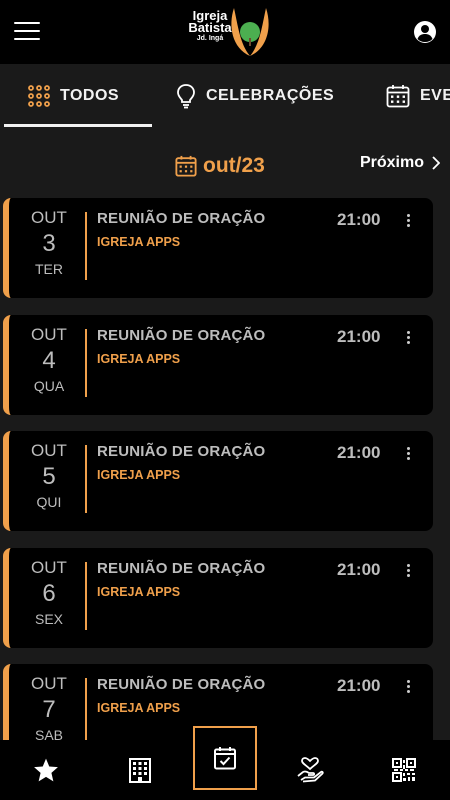  What do you see at coordinates (186, 96) in the screenshot?
I see `lightbulb-icon` at bounding box center [186, 96].